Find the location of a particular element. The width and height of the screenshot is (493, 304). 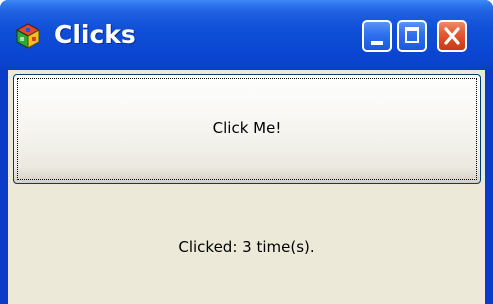

close-icon is located at coordinates (452, 36).